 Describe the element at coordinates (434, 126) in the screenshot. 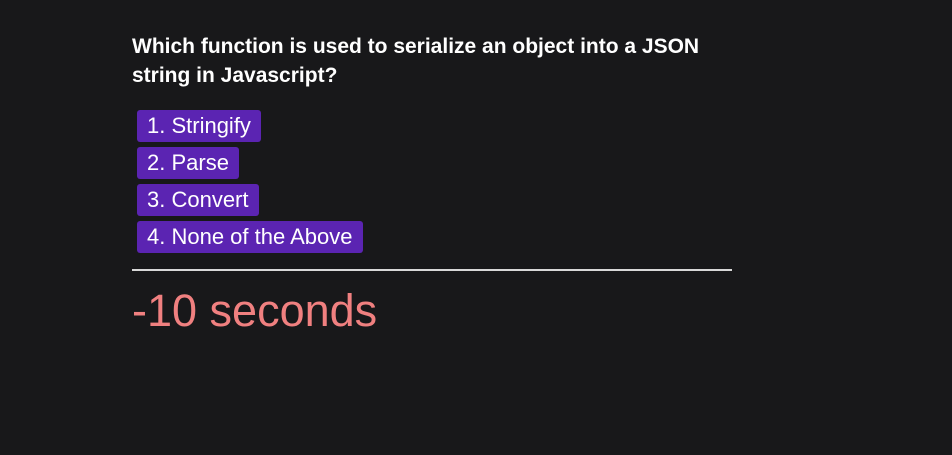

I see `answer-option-item: 1. Stringify` at that location.